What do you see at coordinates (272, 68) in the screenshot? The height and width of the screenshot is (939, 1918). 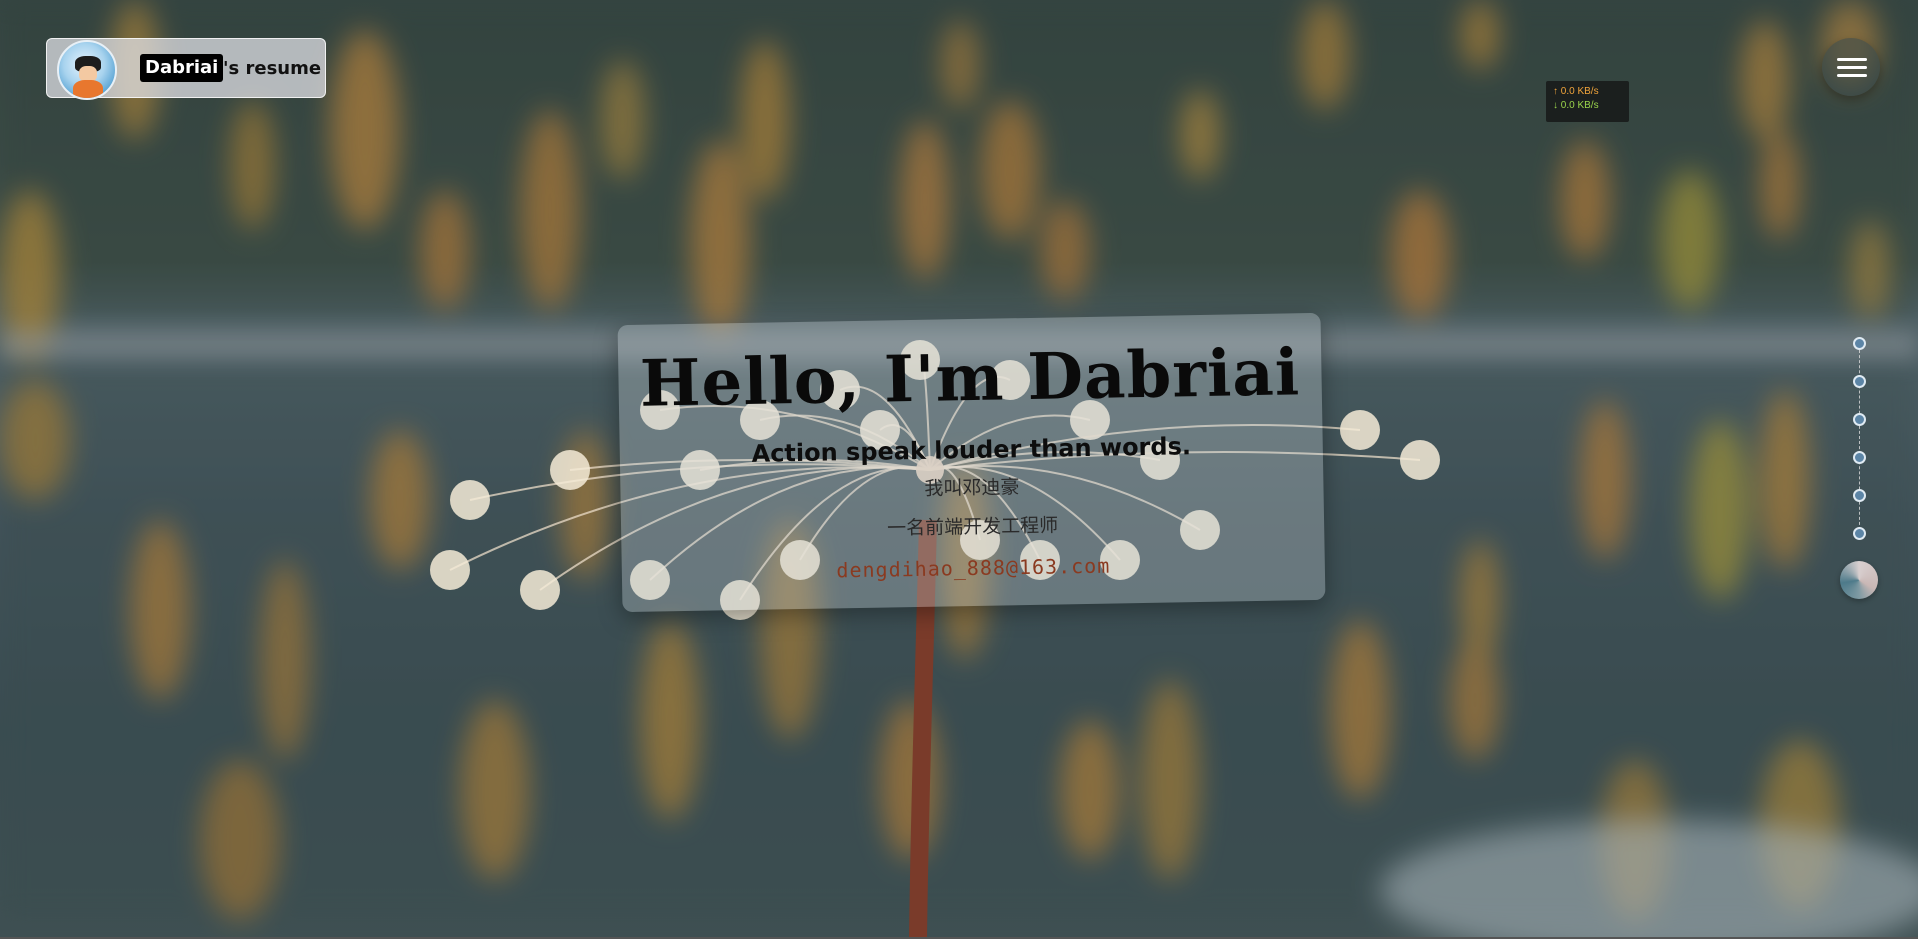 I see `brand-suffix: 's resume` at bounding box center [272, 68].